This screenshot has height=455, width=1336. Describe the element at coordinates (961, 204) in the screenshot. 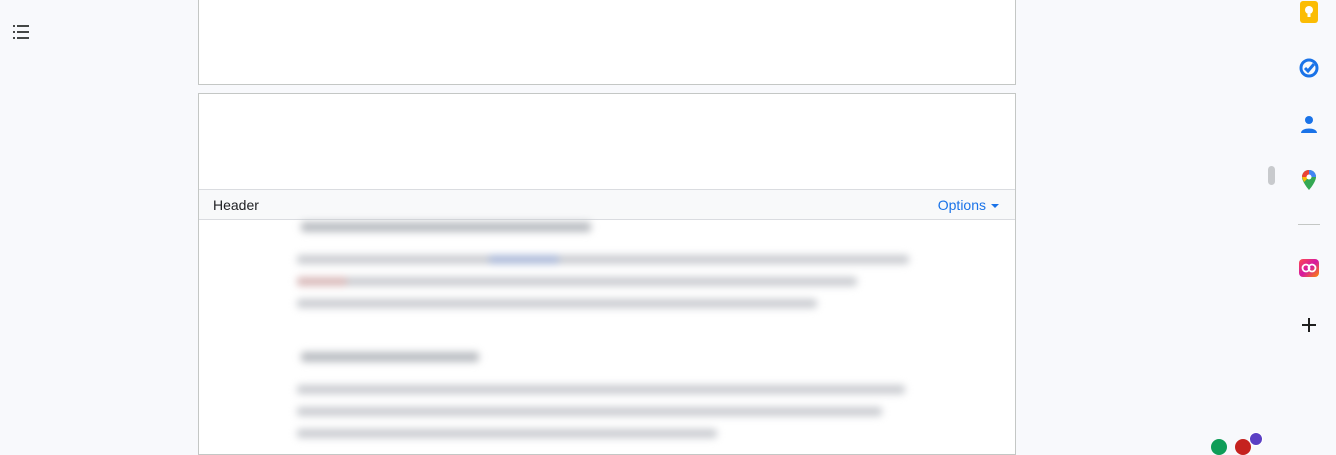

I see `options-label: Options` at that location.